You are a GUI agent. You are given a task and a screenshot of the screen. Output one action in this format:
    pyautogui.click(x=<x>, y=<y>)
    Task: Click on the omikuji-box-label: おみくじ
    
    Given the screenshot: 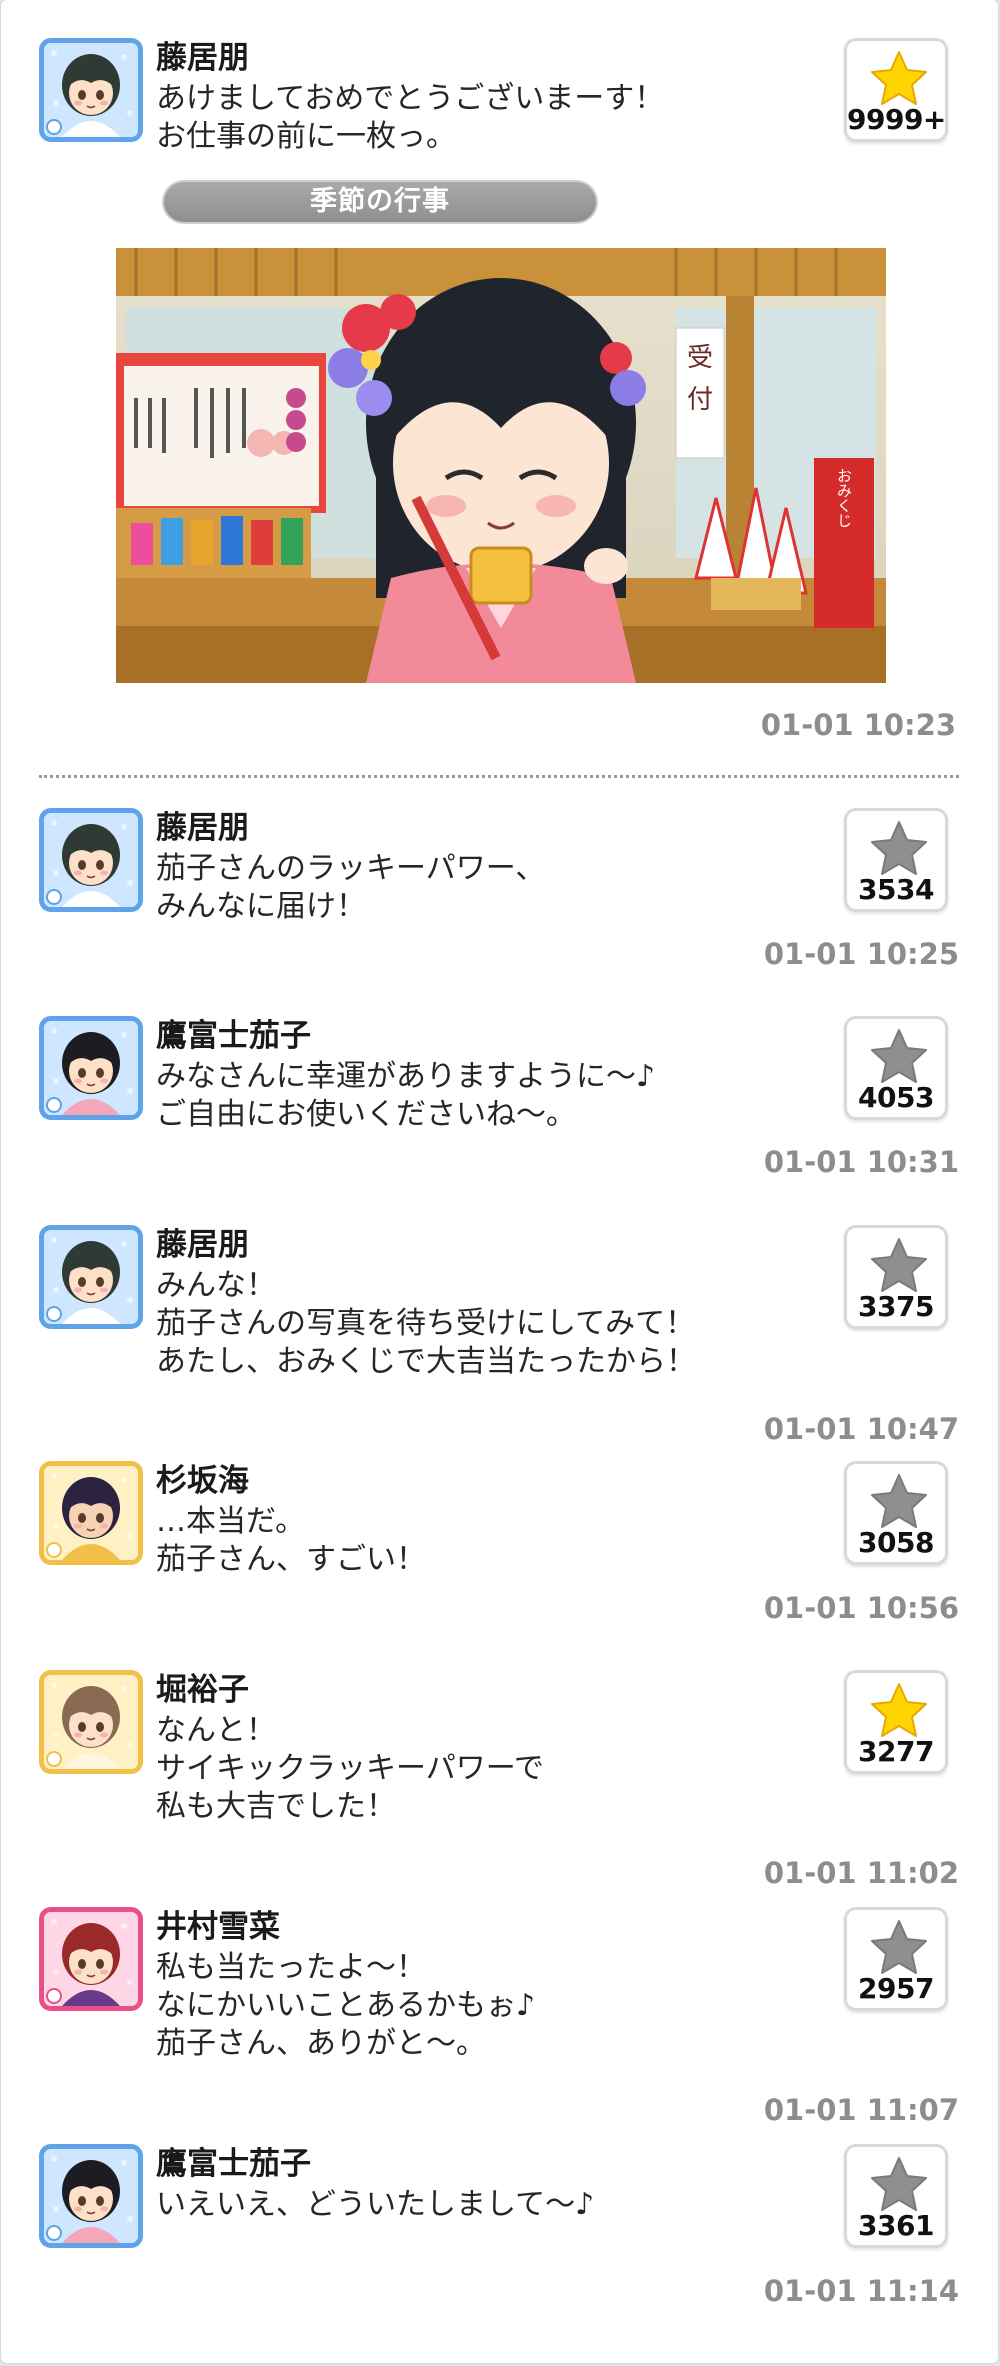 What is the action you would take?
    pyautogui.click(x=844, y=498)
    